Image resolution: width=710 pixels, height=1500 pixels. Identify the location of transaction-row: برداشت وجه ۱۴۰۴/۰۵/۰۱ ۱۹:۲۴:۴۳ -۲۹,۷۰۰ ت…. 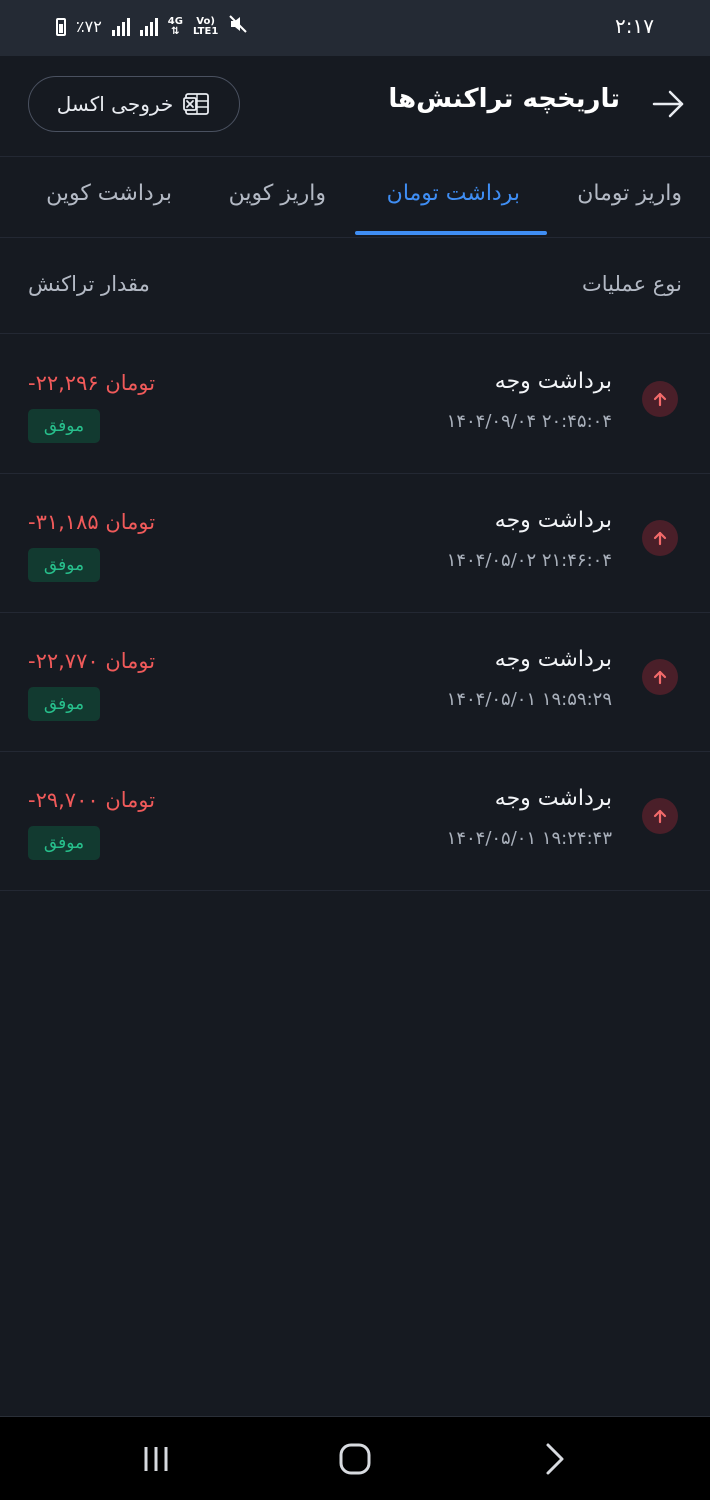
(355, 821).